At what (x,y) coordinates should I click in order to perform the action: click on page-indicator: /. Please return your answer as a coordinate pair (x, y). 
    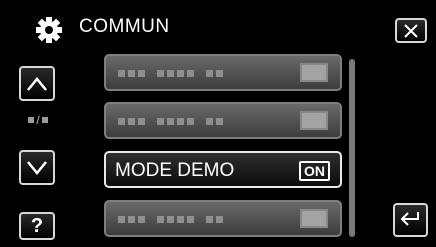
    Looking at the image, I should click on (38, 120).